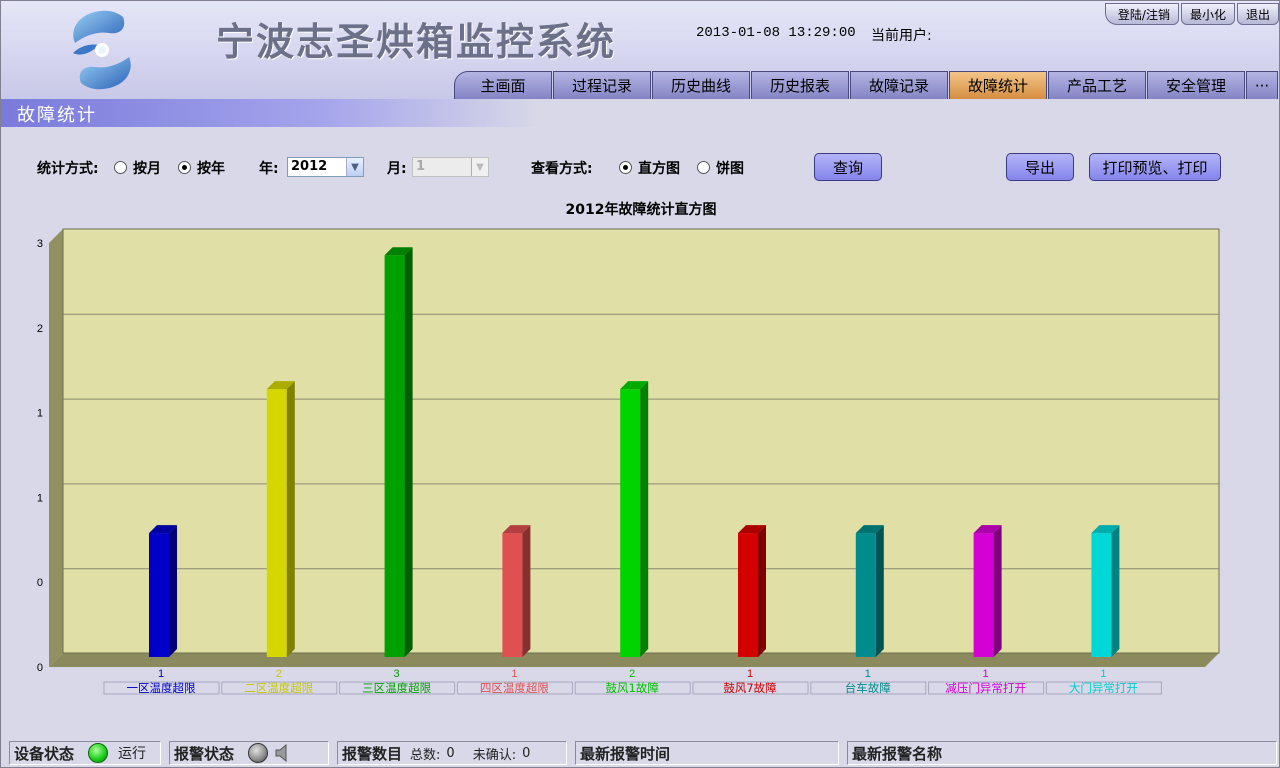 The height and width of the screenshot is (768, 1280). What do you see at coordinates (1103, 688) in the screenshot?
I see `category-label: 大门异常打开` at bounding box center [1103, 688].